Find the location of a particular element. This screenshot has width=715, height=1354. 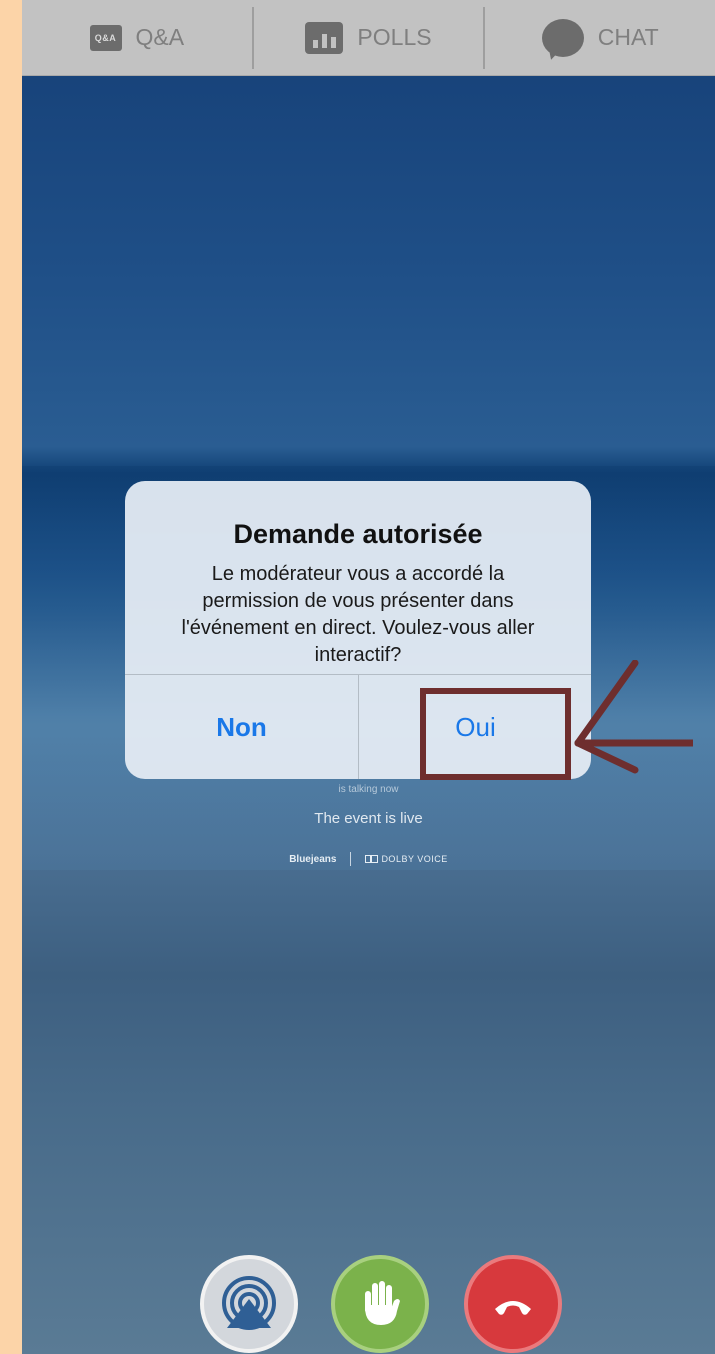

hand-icon is located at coordinates (382, 1303).